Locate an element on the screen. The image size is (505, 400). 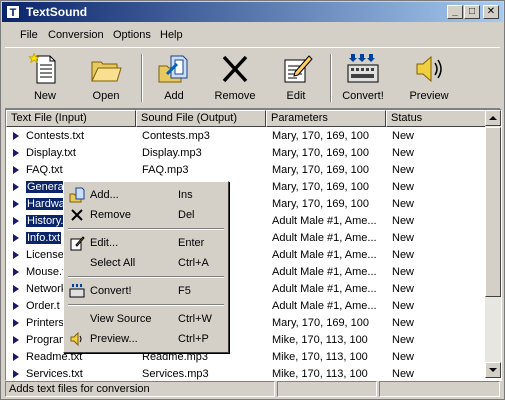
cell-text-input: Hardwa is located at coordinates (46, 204).